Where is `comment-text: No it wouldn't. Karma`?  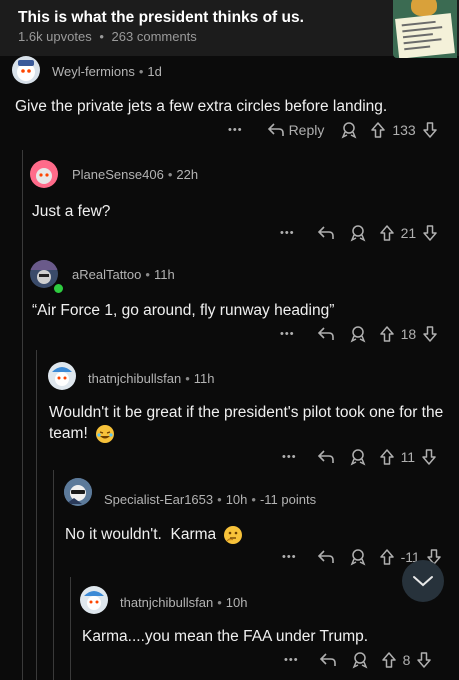 comment-text: No it wouldn't. Karma is located at coordinates (141, 534).